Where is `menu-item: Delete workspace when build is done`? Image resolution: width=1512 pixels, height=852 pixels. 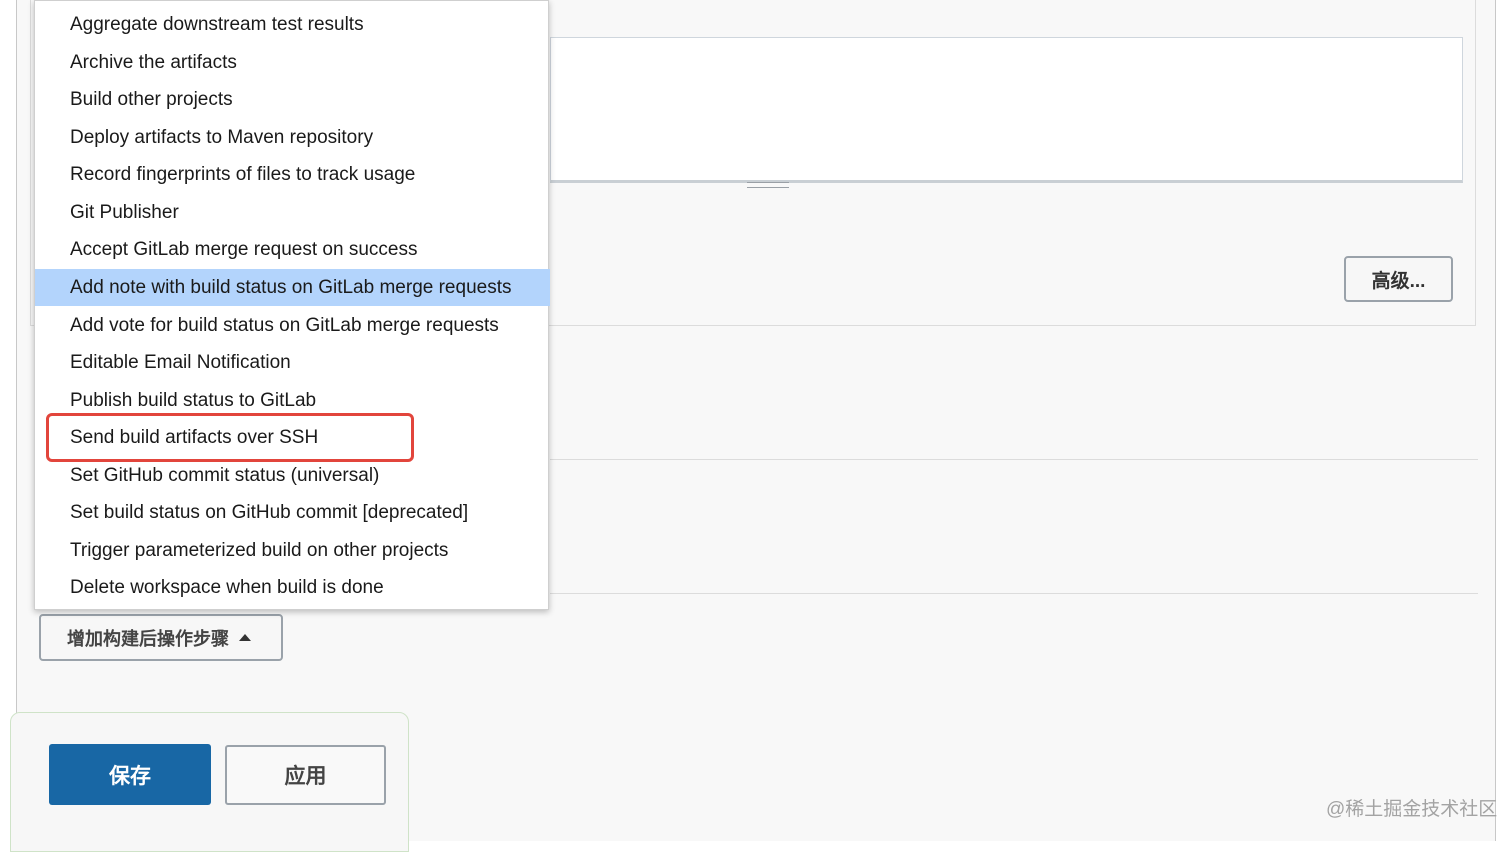
menu-item: Delete workspace when build is done is located at coordinates (292, 587).